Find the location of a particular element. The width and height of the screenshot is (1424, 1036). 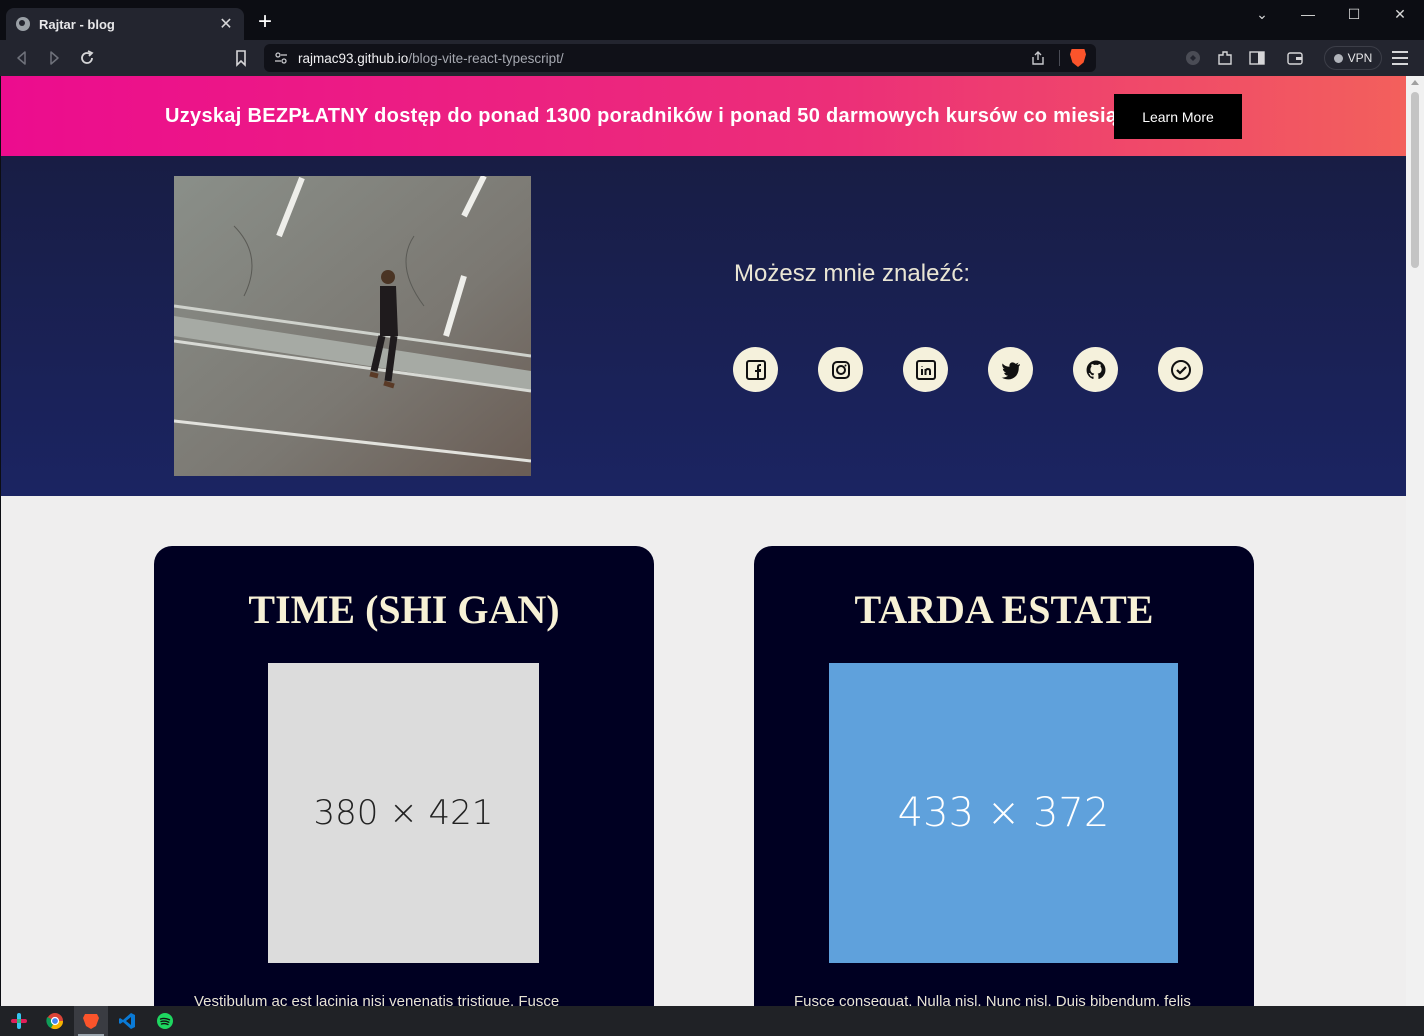

chrome-icon is located at coordinates (55, 1021).